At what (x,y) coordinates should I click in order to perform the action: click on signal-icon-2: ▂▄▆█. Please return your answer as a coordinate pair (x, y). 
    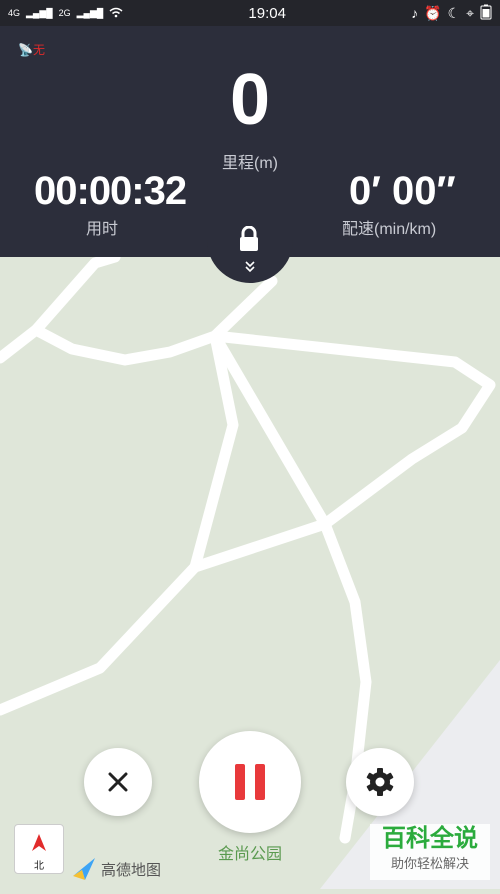
    Looking at the image, I should click on (90, 12).